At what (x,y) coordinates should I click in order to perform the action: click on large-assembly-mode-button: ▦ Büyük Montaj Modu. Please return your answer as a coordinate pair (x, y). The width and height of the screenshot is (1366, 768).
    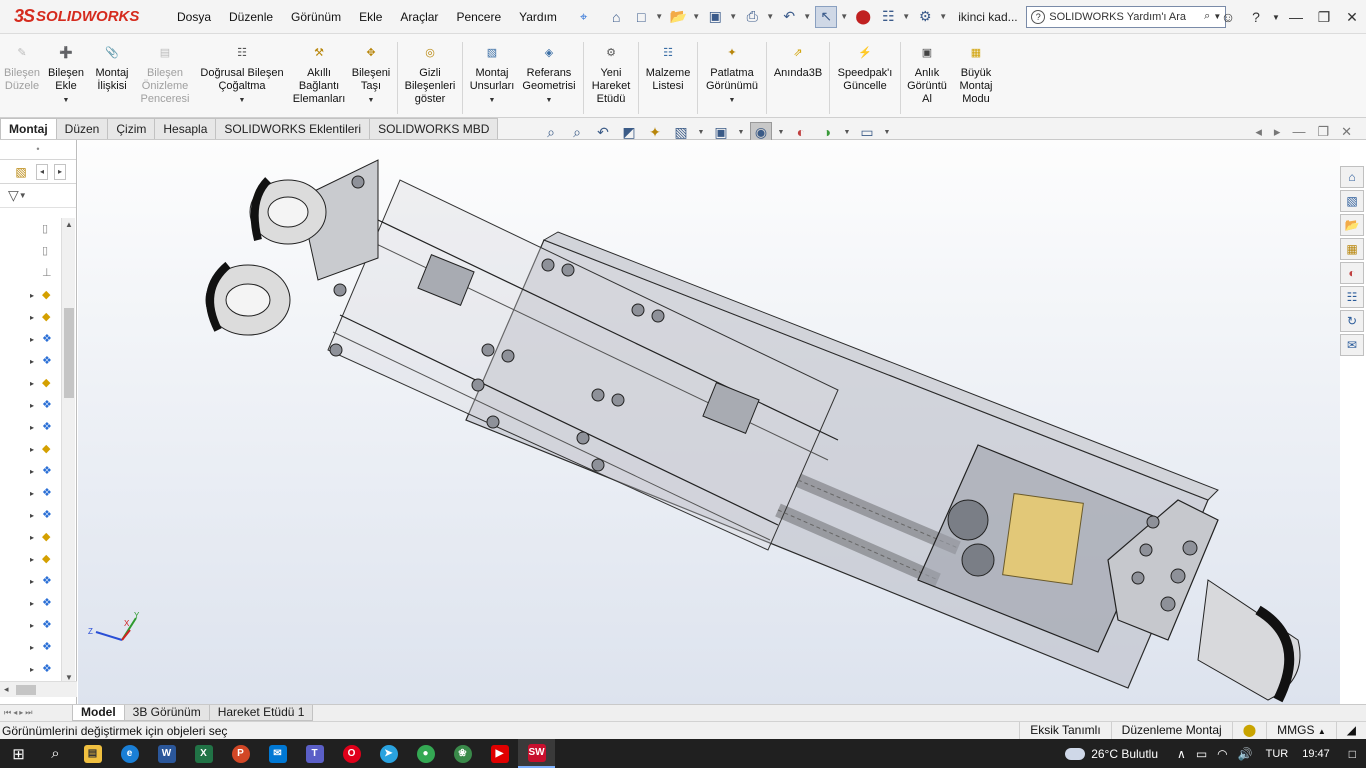
    Looking at the image, I should click on (976, 74).